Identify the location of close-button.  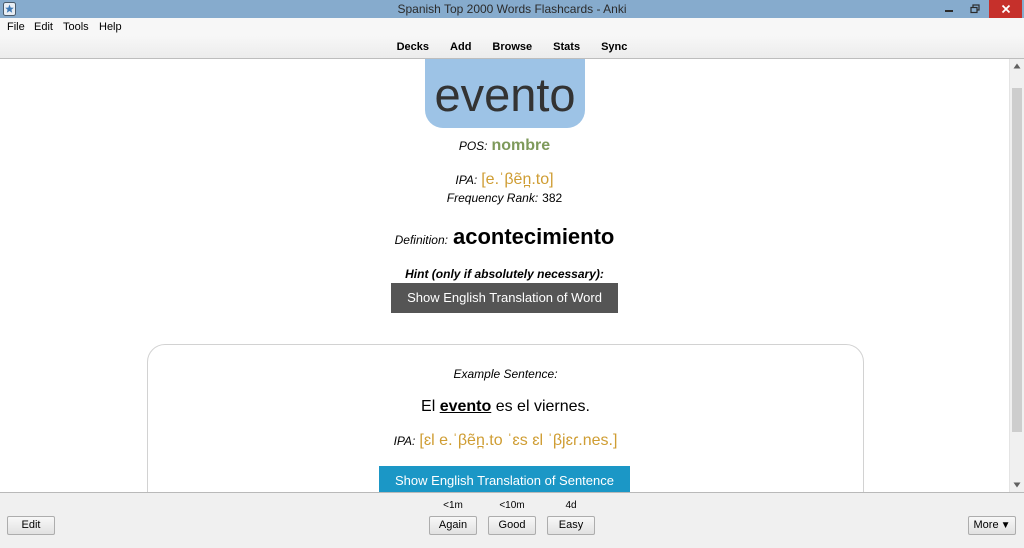
(1005, 9).